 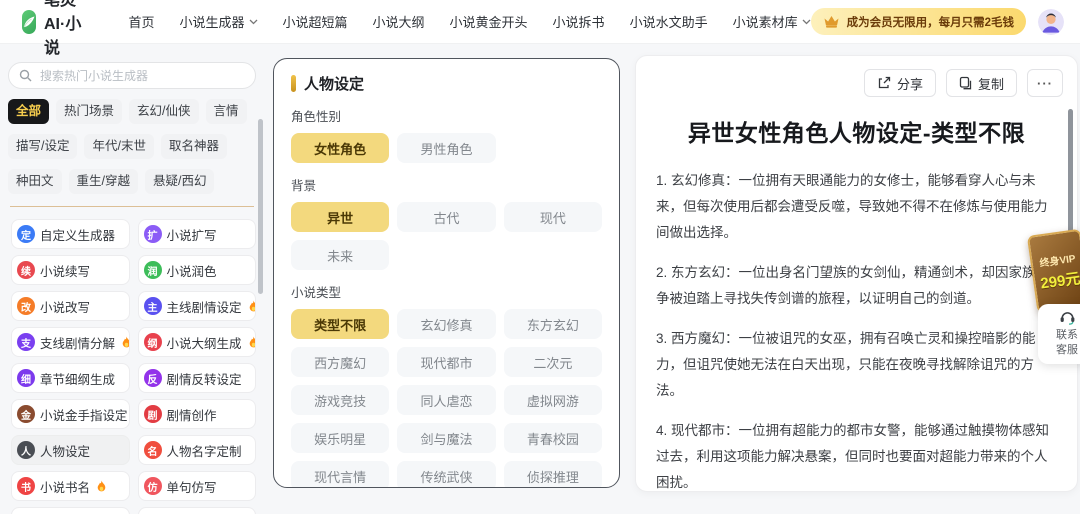 I want to click on sidebar-divider, so click(x=132, y=206).